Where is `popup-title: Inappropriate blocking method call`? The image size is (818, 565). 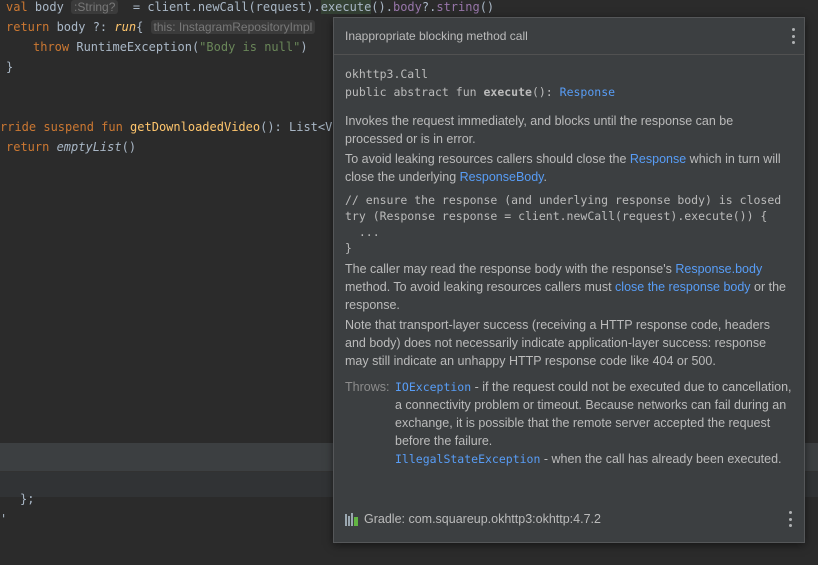
popup-title: Inappropriate blocking method call is located at coordinates (436, 36).